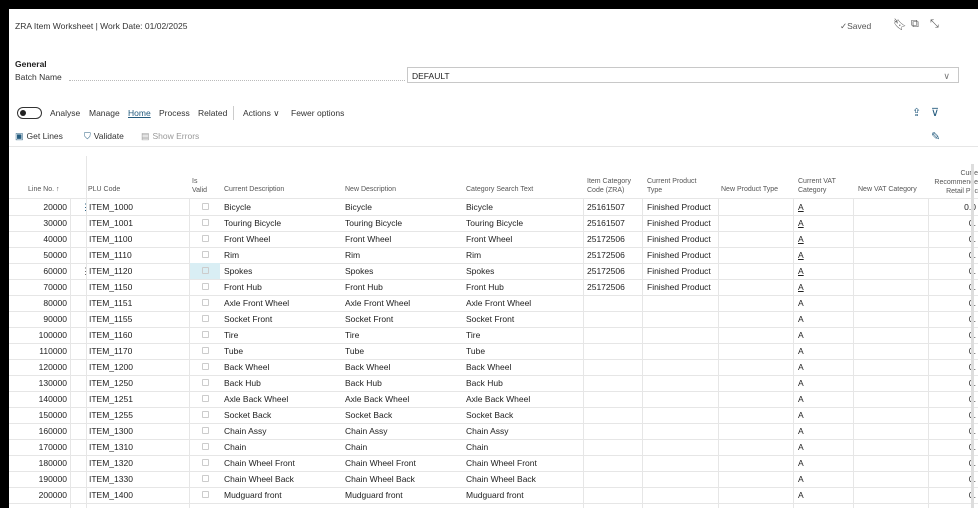 The height and width of the screenshot is (508, 978). Describe the element at coordinates (39, 399) in the screenshot. I see `line-no-cell: 140000` at that location.